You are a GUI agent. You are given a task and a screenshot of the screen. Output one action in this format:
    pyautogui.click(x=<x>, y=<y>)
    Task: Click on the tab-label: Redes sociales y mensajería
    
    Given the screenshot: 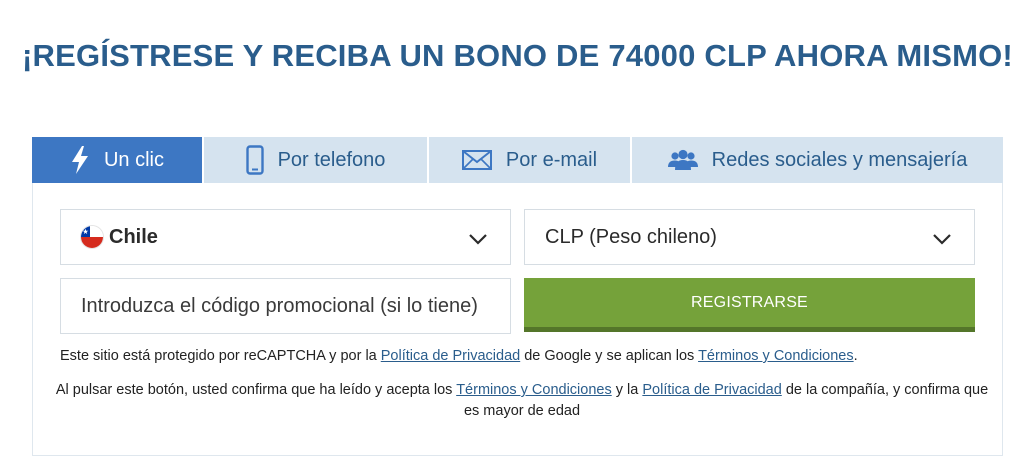 What is the action you would take?
    pyautogui.click(x=839, y=159)
    